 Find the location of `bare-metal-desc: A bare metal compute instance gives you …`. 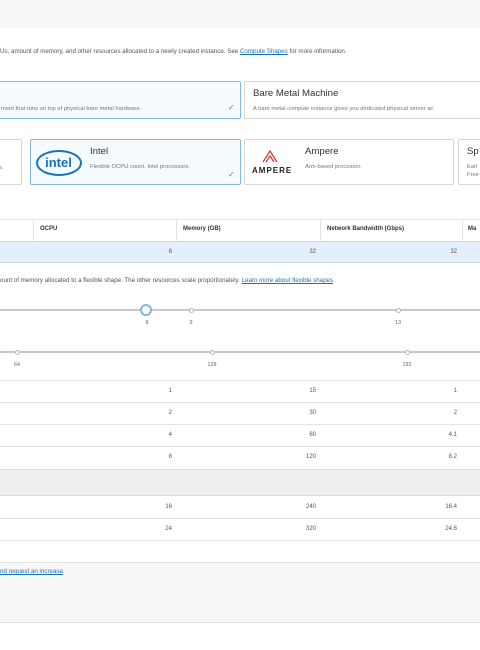

bare-metal-desc: A bare metal compute instance gives you … is located at coordinates (343, 109).